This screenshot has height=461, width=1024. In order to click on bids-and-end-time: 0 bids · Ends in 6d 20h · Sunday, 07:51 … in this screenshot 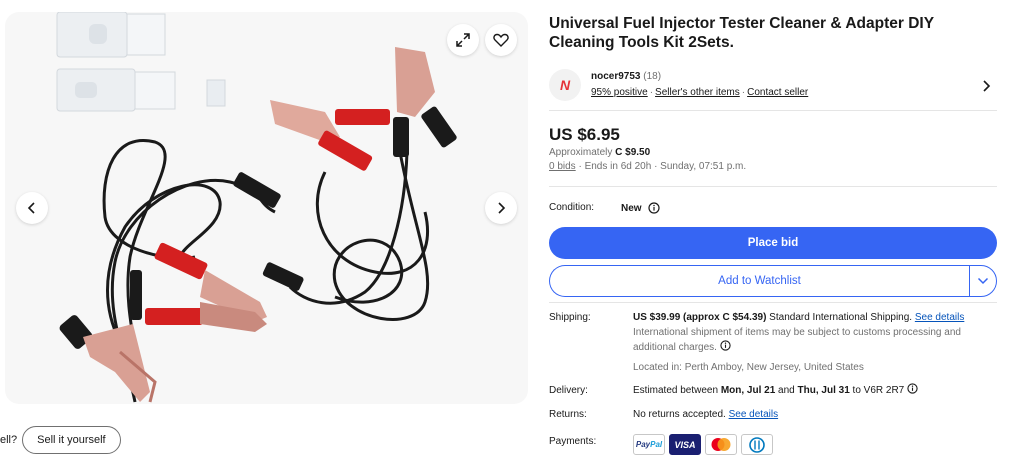, I will do `click(648, 166)`.